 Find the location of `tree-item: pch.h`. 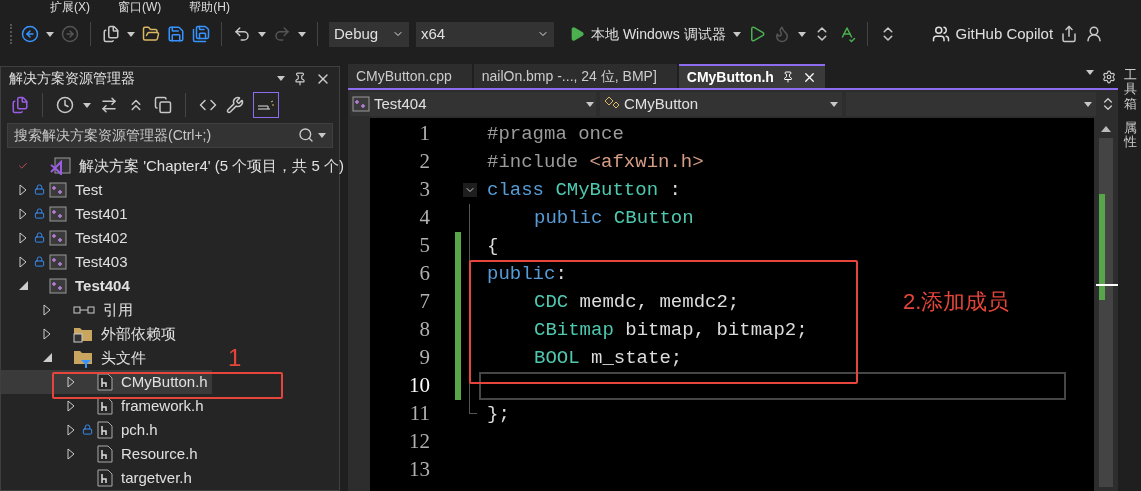

tree-item: pch.h is located at coordinates (81, 430).